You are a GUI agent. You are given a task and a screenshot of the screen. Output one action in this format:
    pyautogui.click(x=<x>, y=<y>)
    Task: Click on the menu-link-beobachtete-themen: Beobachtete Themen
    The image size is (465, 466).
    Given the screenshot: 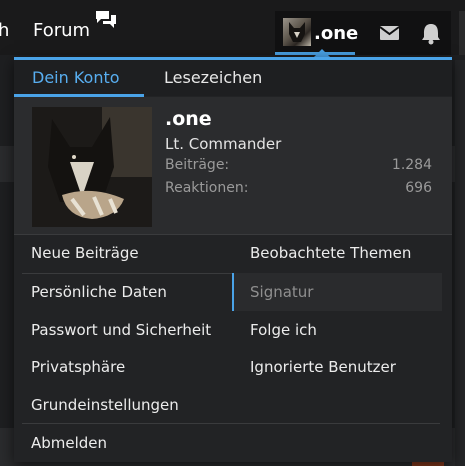 What is the action you would take?
    pyautogui.click(x=330, y=253)
    